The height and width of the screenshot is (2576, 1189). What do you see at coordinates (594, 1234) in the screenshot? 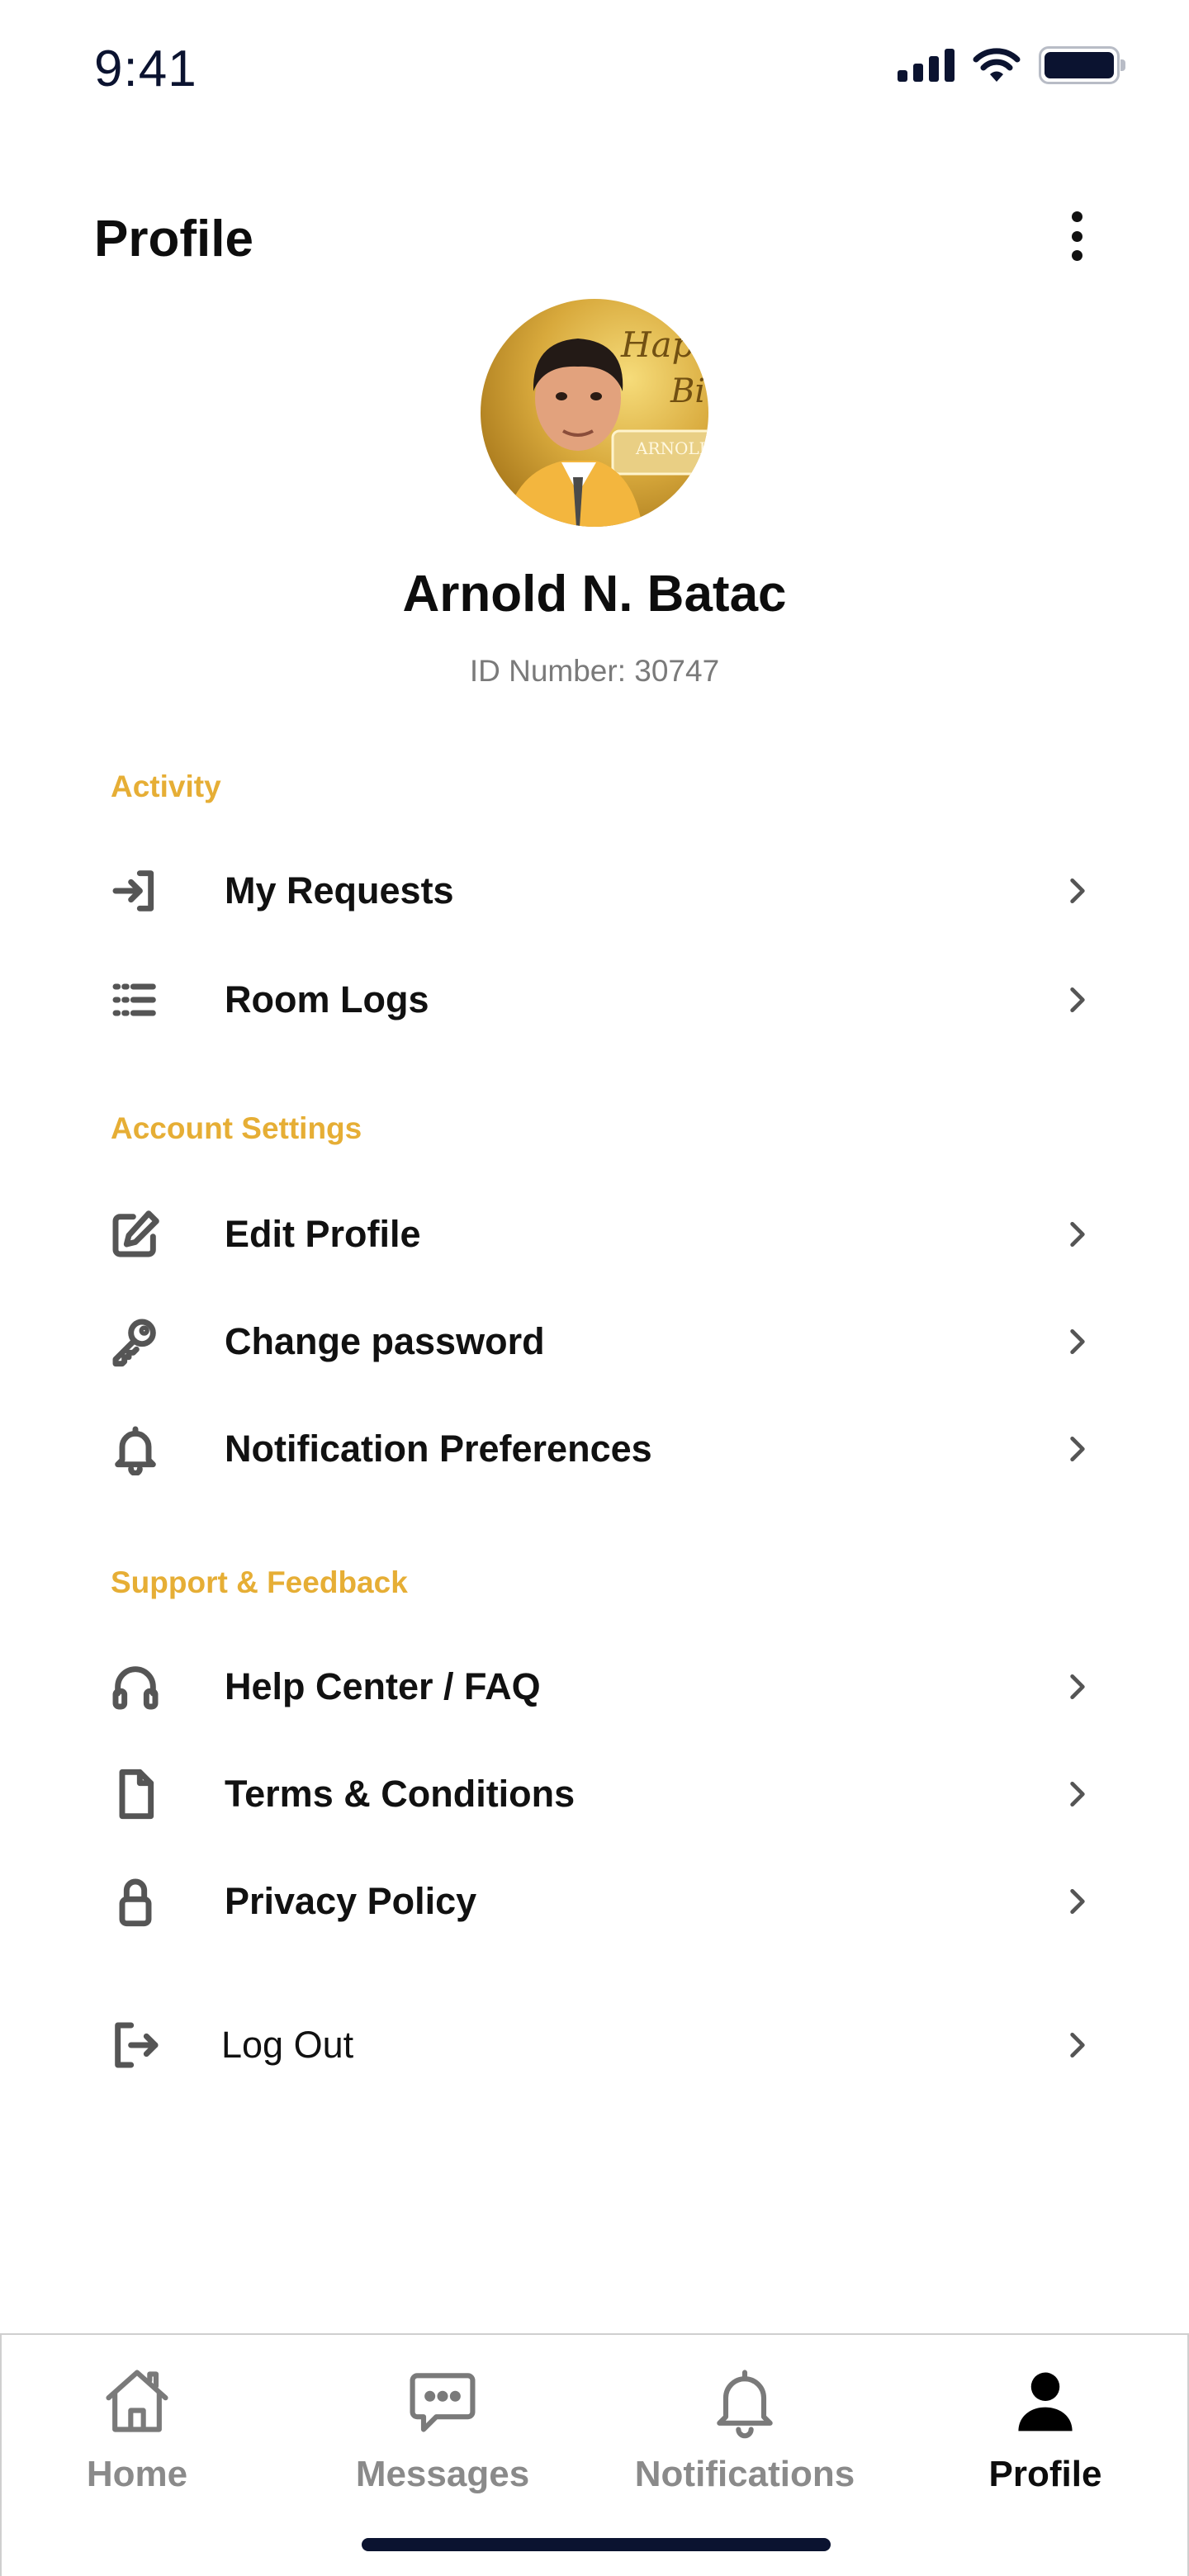
I see `menu-item-edit-profile: Edit Profile` at bounding box center [594, 1234].